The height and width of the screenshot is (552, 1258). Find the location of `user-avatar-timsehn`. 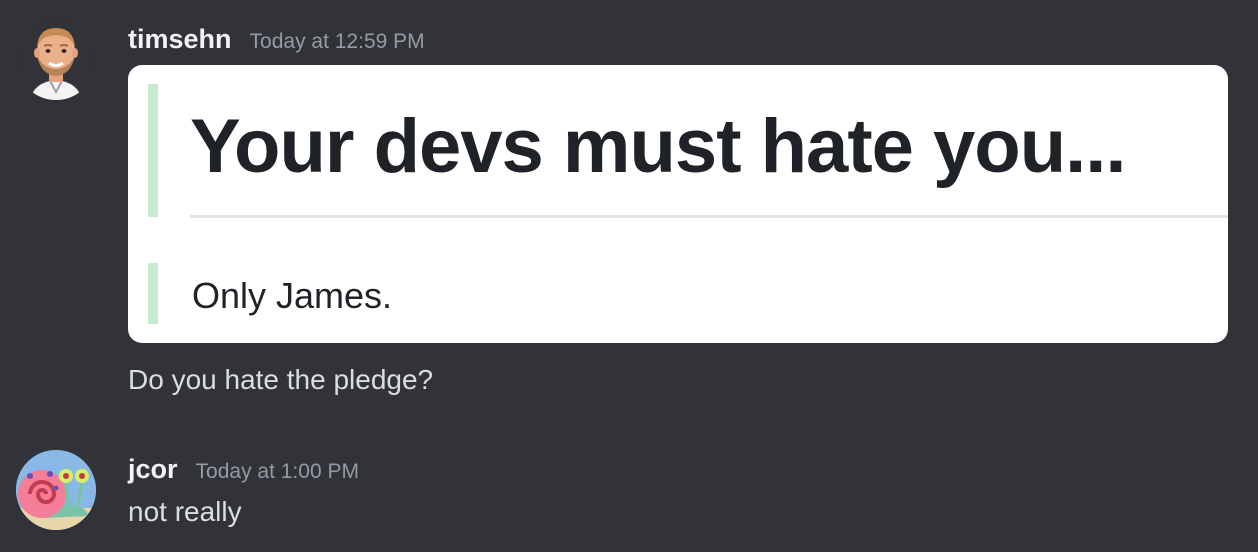

user-avatar-timsehn is located at coordinates (56, 60).